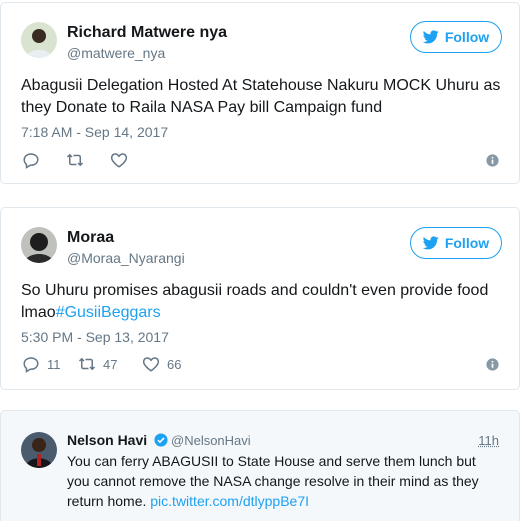  Describe the element at coordinates (87, 160) in the screenshot. I see `retweet-button` at that location.